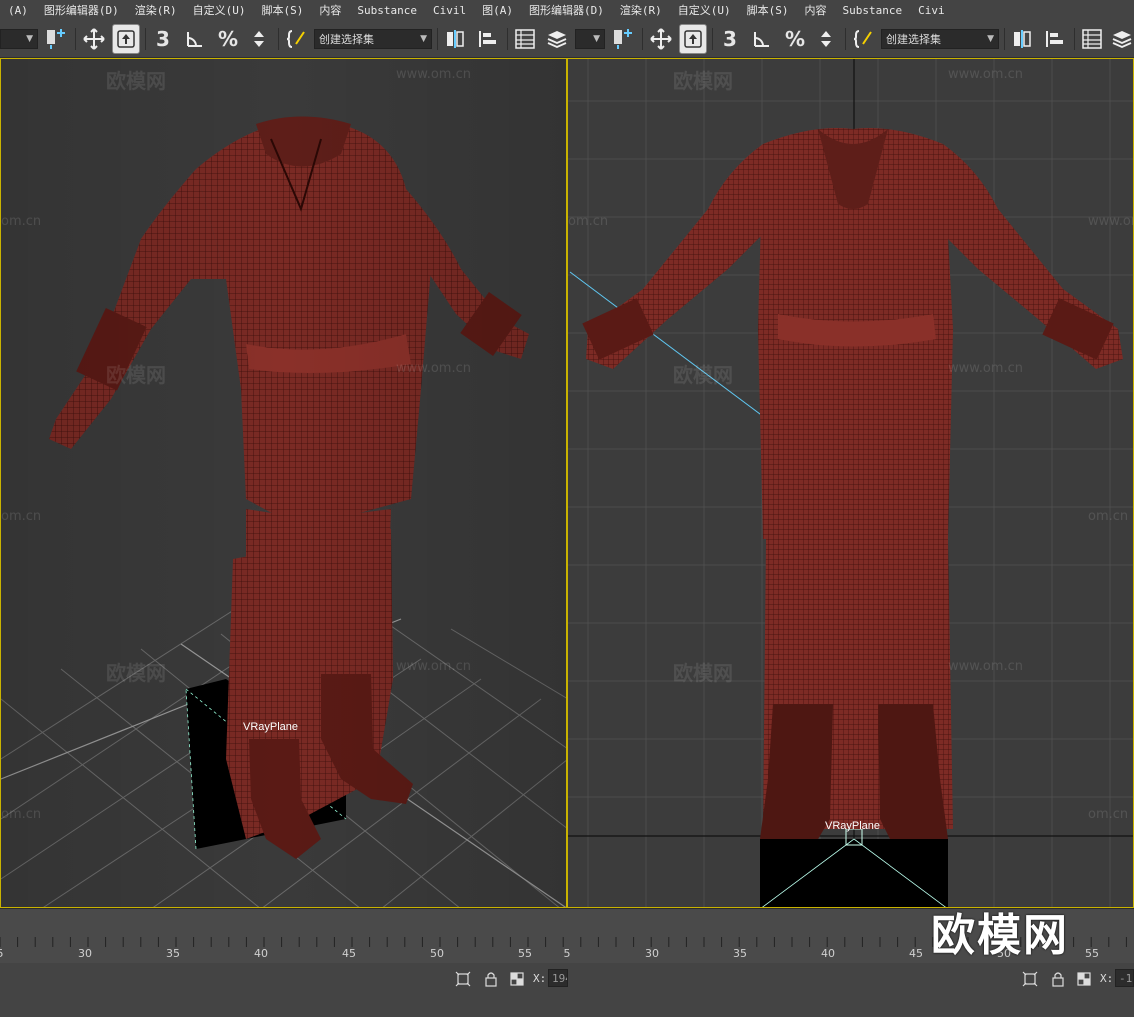 The image size is (1134, 1017). What do you see at coordinates (1000, 935) in the screenshot?
I see `watermark-logo: 欧模网` at bounding box center [1000, 935].